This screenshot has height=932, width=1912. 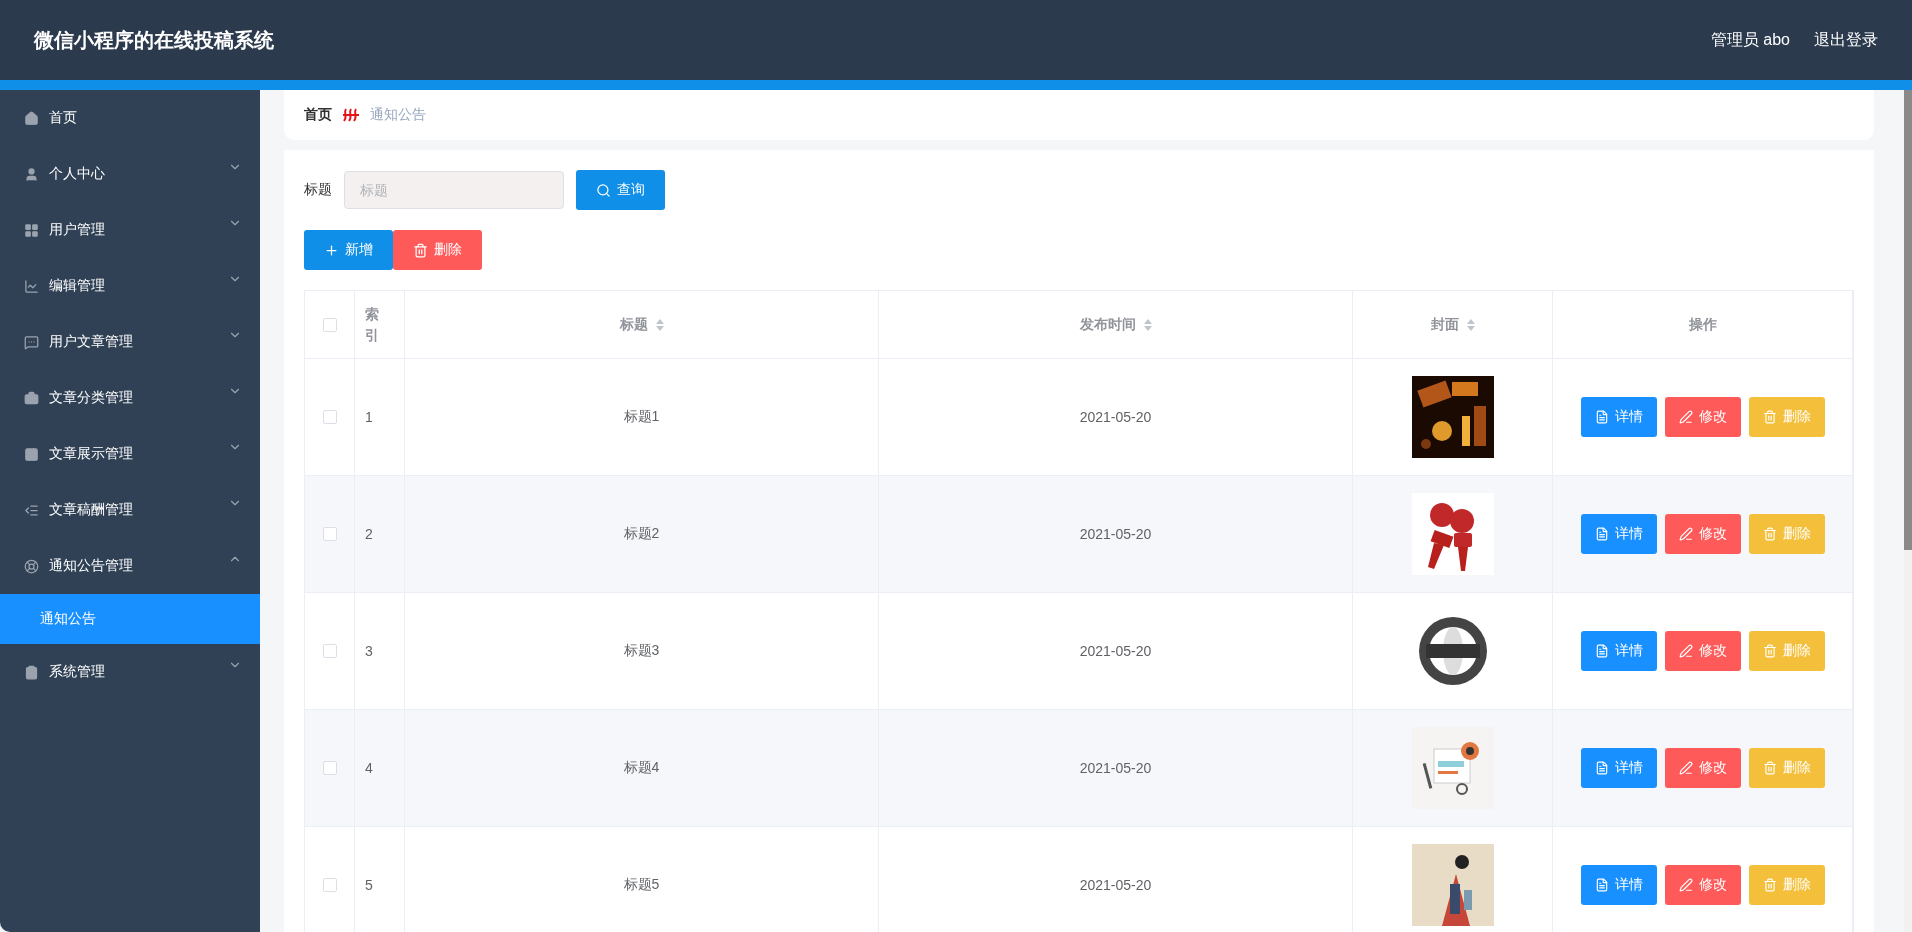 I want to click on sidebar-label: 通知公告管理, so click(x=91, y=566).